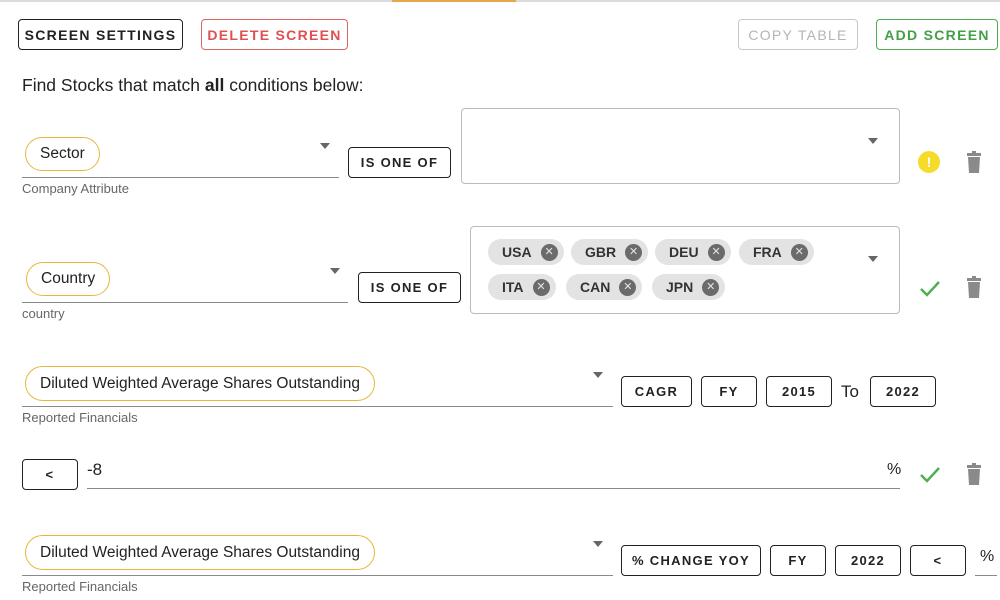 The image size is (1000, 600). I want to click on to-label: To, so click(850, 391).